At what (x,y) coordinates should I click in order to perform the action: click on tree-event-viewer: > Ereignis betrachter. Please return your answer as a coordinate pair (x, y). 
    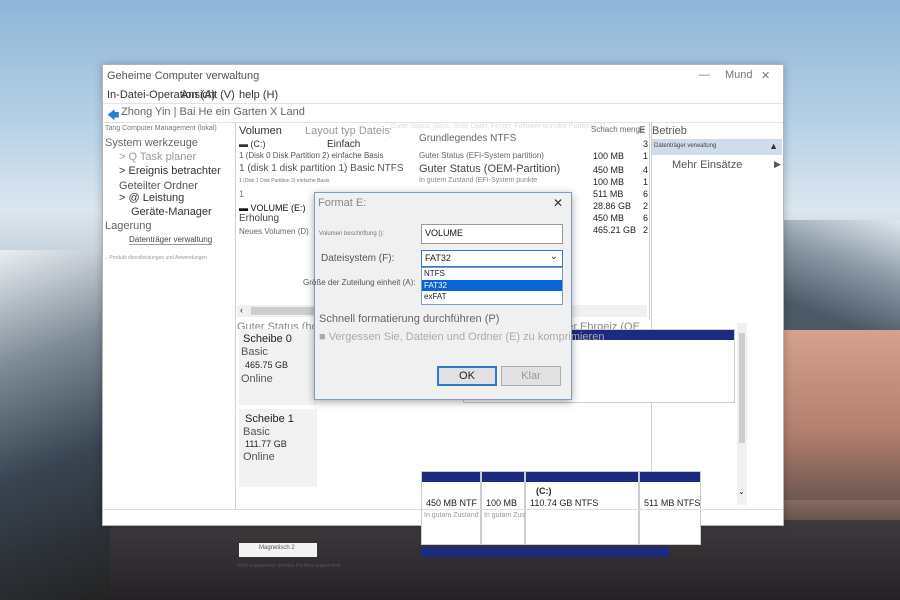
    Looking at the image, I should click on (170, 171).